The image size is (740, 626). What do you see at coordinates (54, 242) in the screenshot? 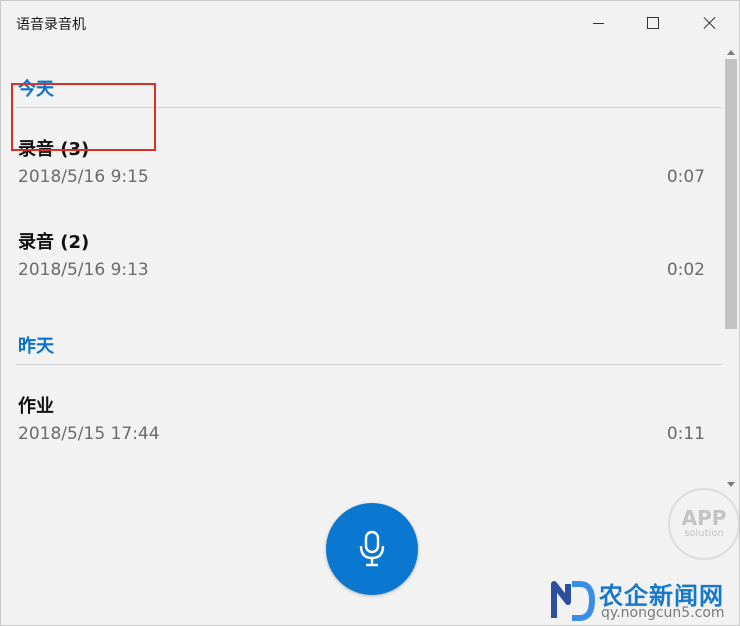
I see `recording-name: 录音 (2)` at bounding box center [54, 242].